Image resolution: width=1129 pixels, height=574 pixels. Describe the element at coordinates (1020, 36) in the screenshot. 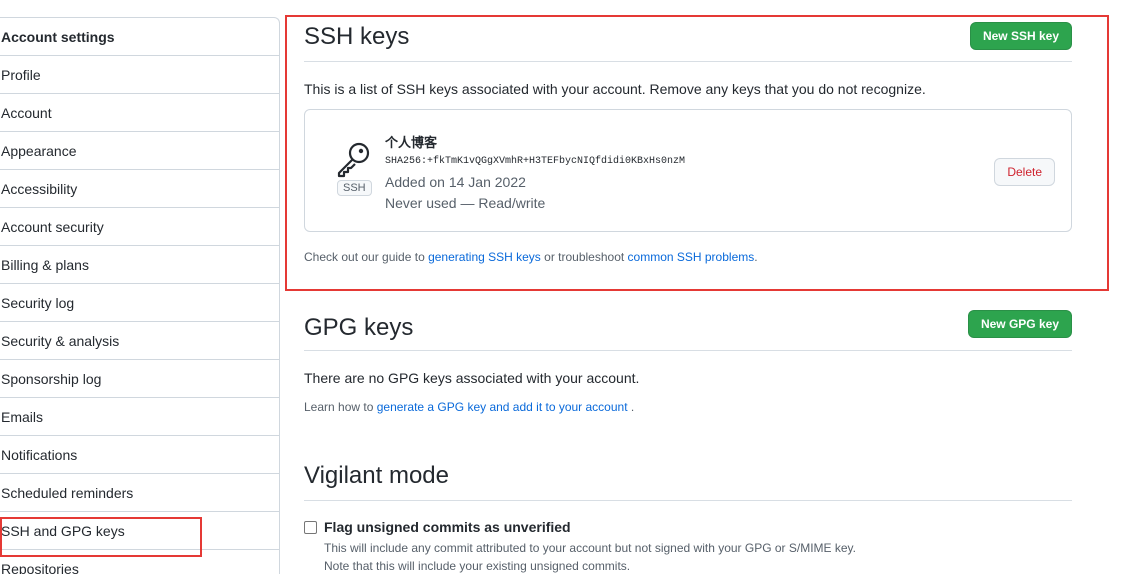

I see `new-ssh-key-button: New SSH key` at that location.